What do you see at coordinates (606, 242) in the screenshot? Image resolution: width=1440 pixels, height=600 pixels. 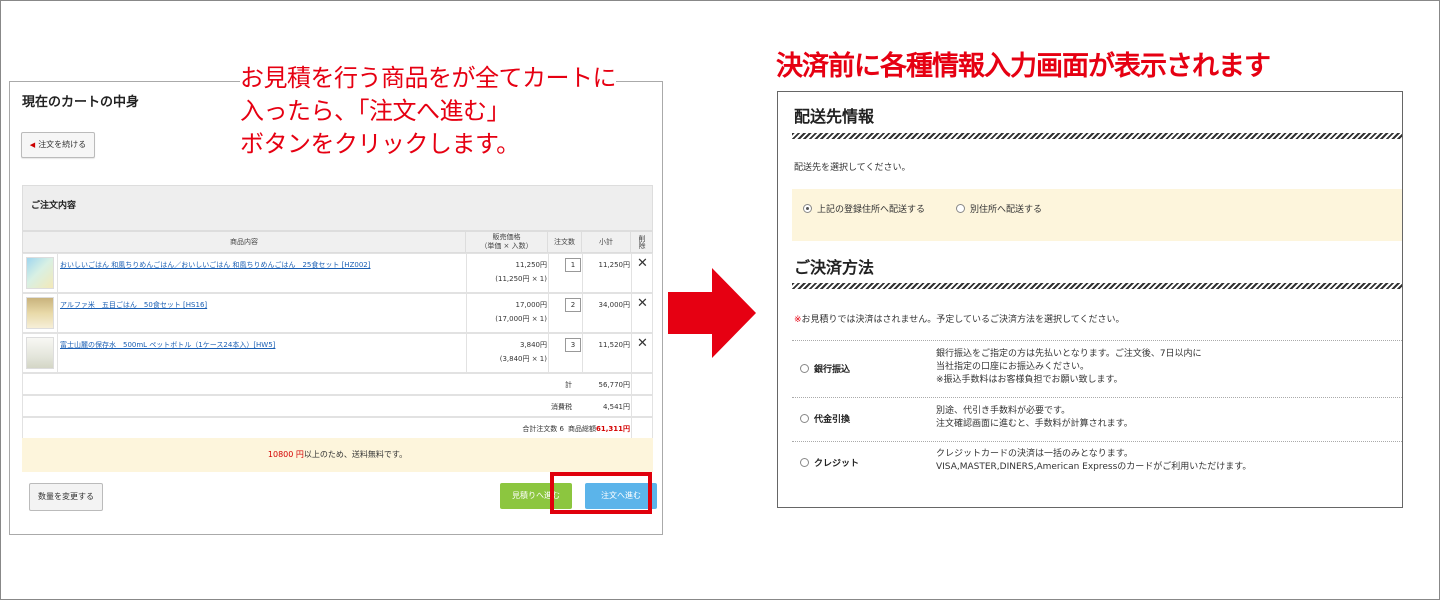 I see `col-subtotal: 小計` at bounding box center [606, 242].